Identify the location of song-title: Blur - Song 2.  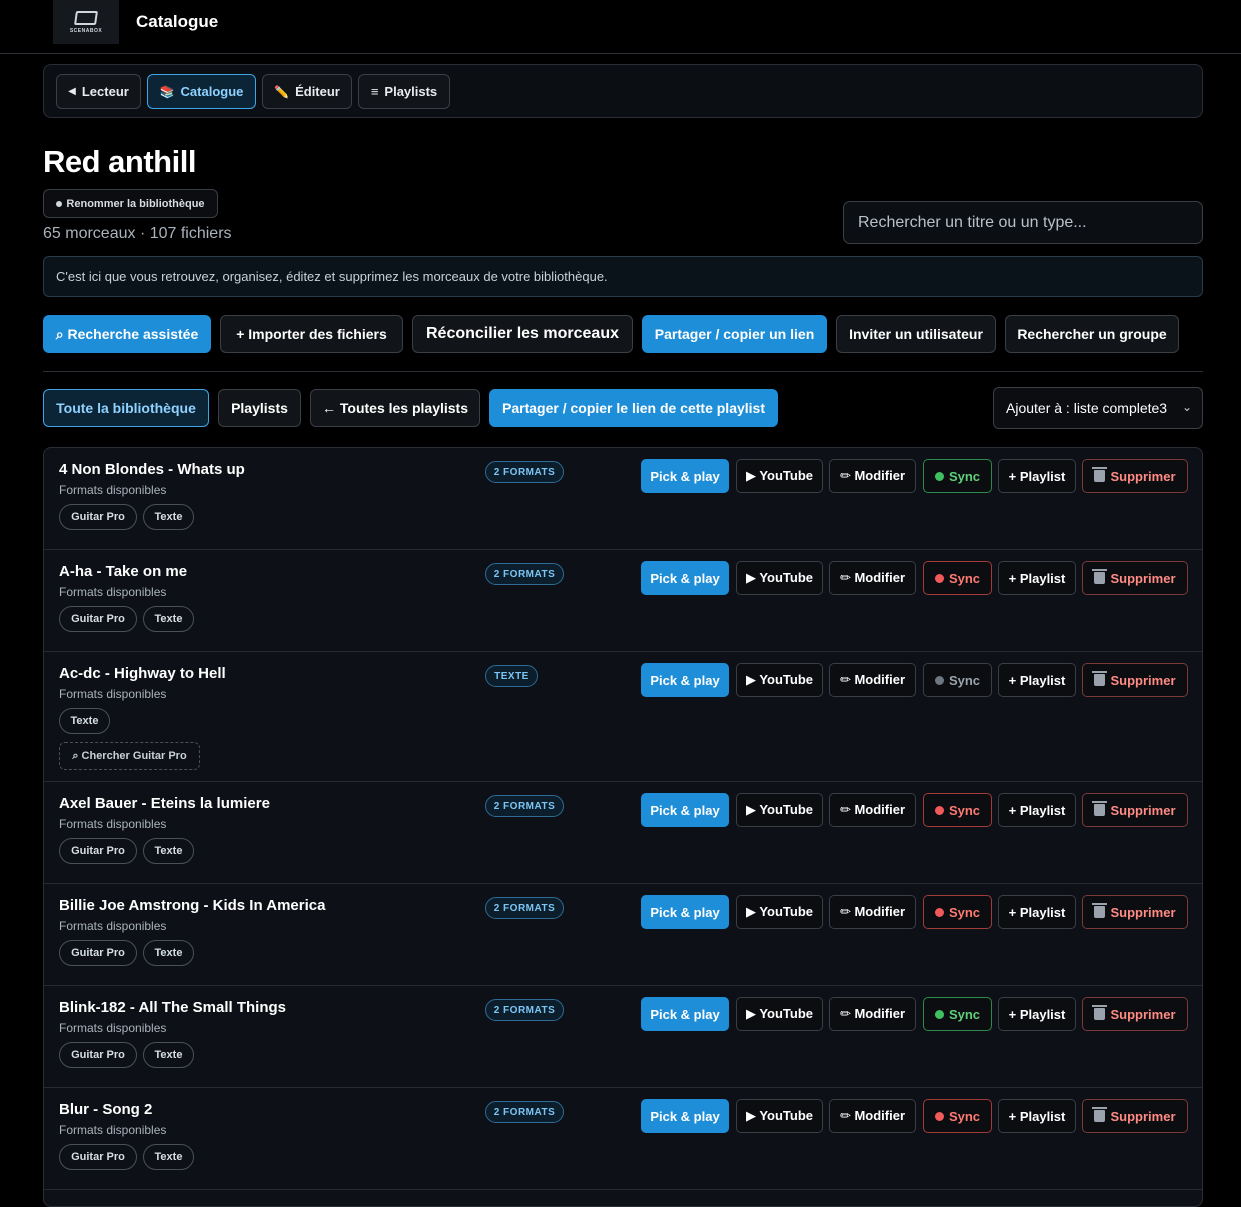
(105, 1109).